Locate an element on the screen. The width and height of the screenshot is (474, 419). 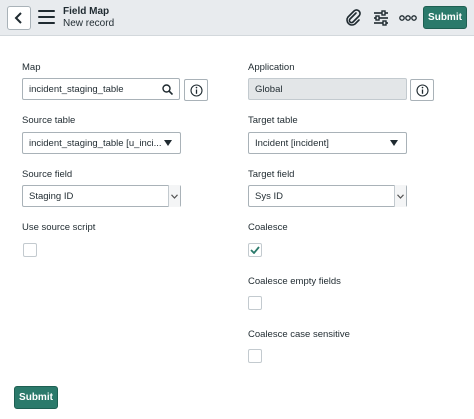
more-icon is located at coordinates (408, 18).